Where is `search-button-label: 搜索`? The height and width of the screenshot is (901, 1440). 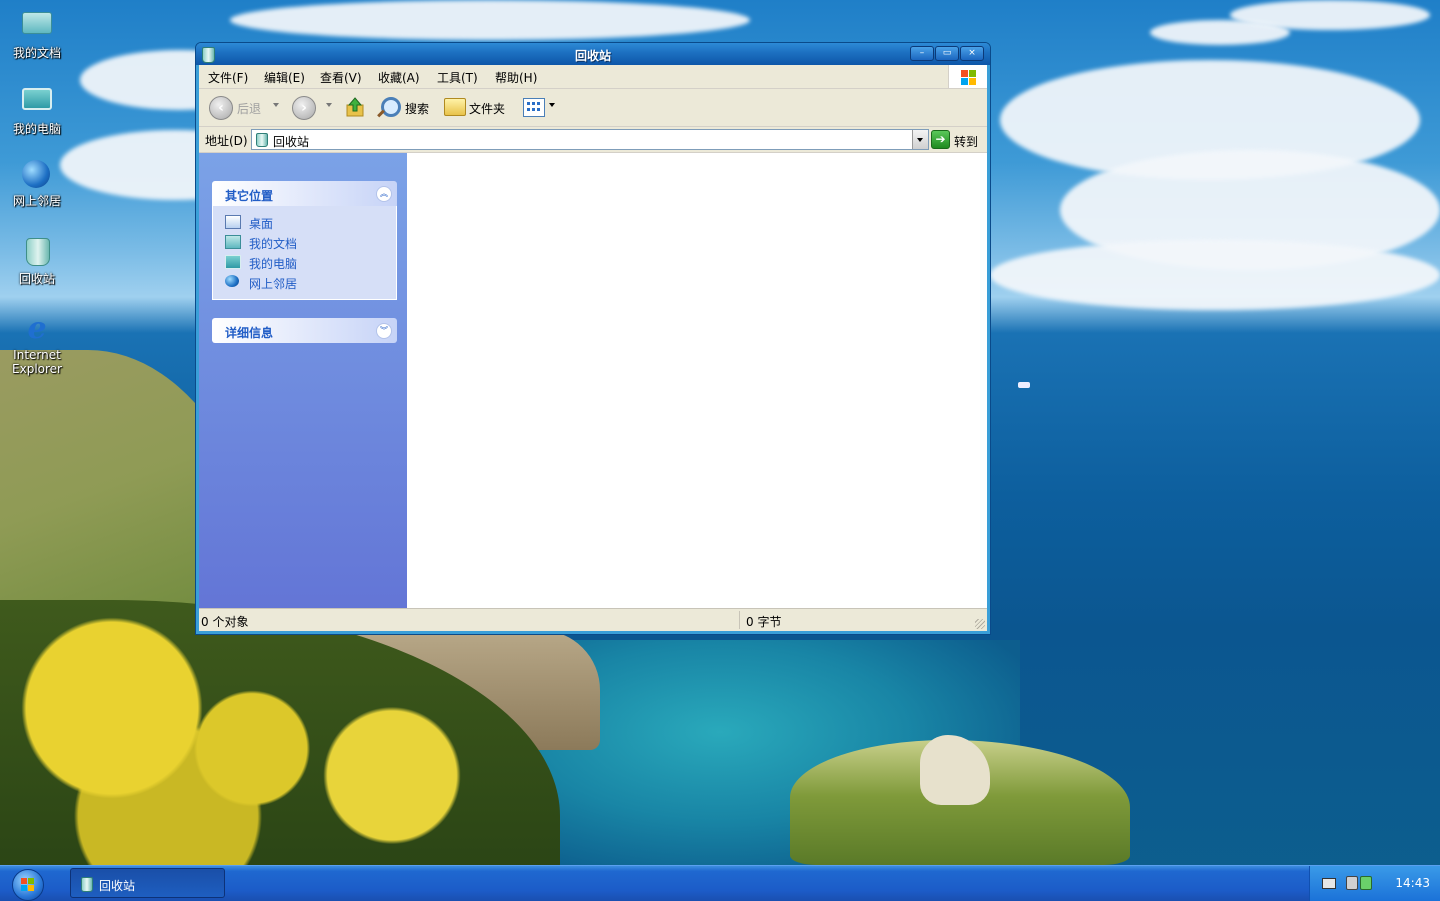 search-button-label: 搜索 is located at coordinates (417, 108).